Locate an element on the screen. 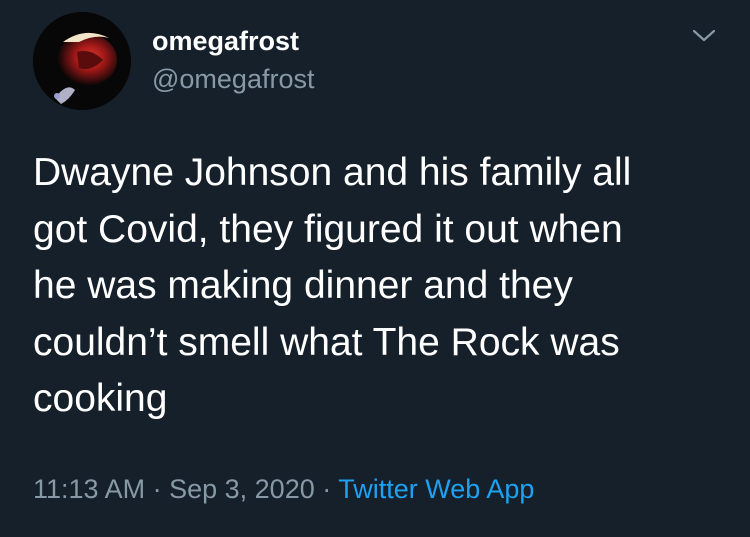 The height and width of the screenshot is (537, 750). tweet-time: 11:13 AM is located at coordinates (89, 489).